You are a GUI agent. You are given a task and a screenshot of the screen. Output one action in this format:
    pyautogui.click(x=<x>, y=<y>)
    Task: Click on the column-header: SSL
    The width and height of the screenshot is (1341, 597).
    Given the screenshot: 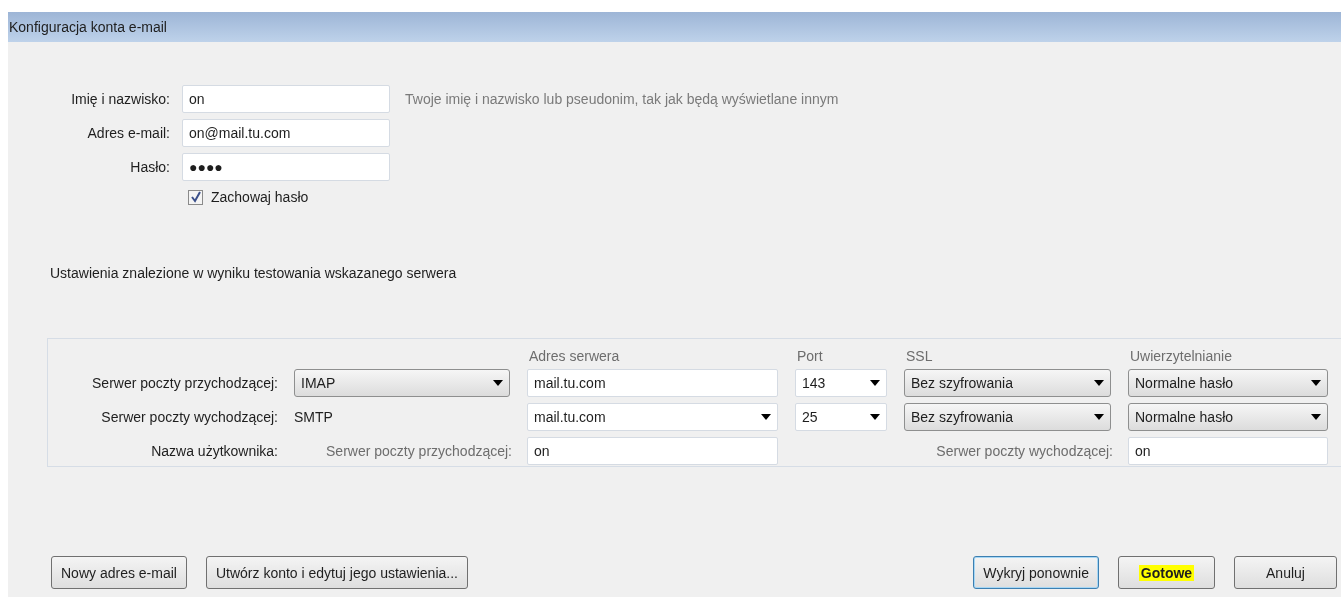 What is the action you would take?
    pyautogui.click(x=919, y=356)
    